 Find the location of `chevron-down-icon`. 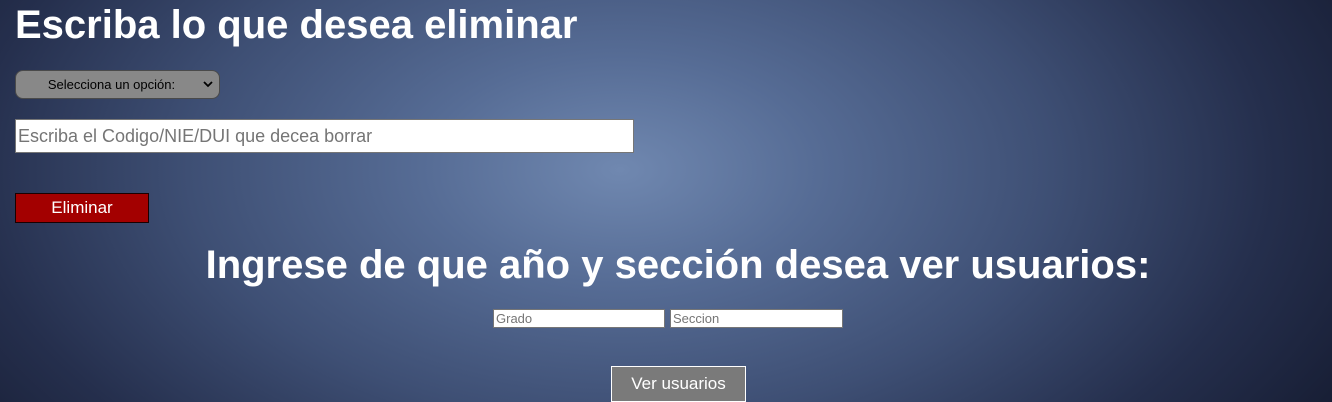

chevron-down-icon is located at coordinates (208, 84).